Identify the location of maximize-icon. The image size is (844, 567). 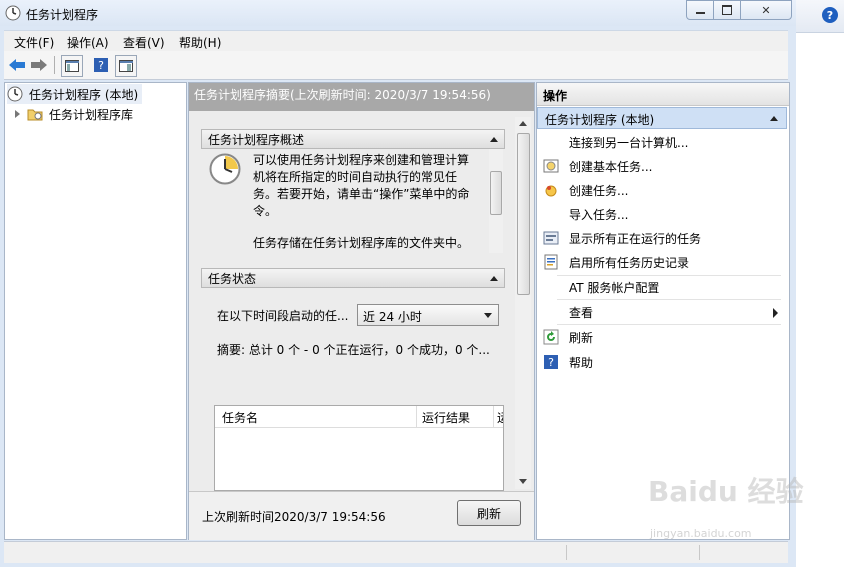
(727, 10).